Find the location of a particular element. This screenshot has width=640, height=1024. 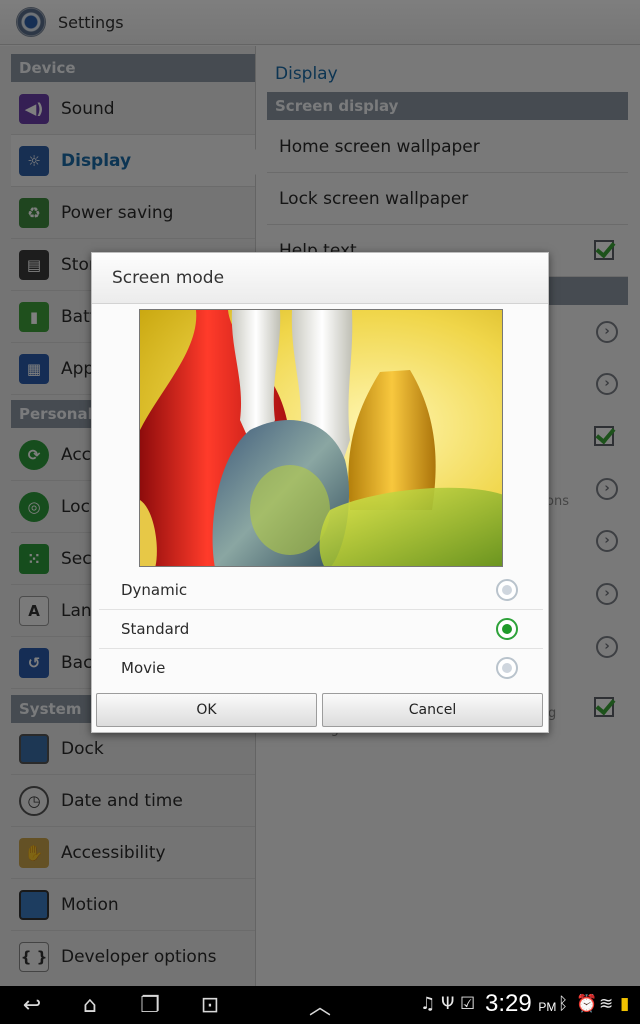

cancel-button: Cancel is located at coordinates (432, 710).